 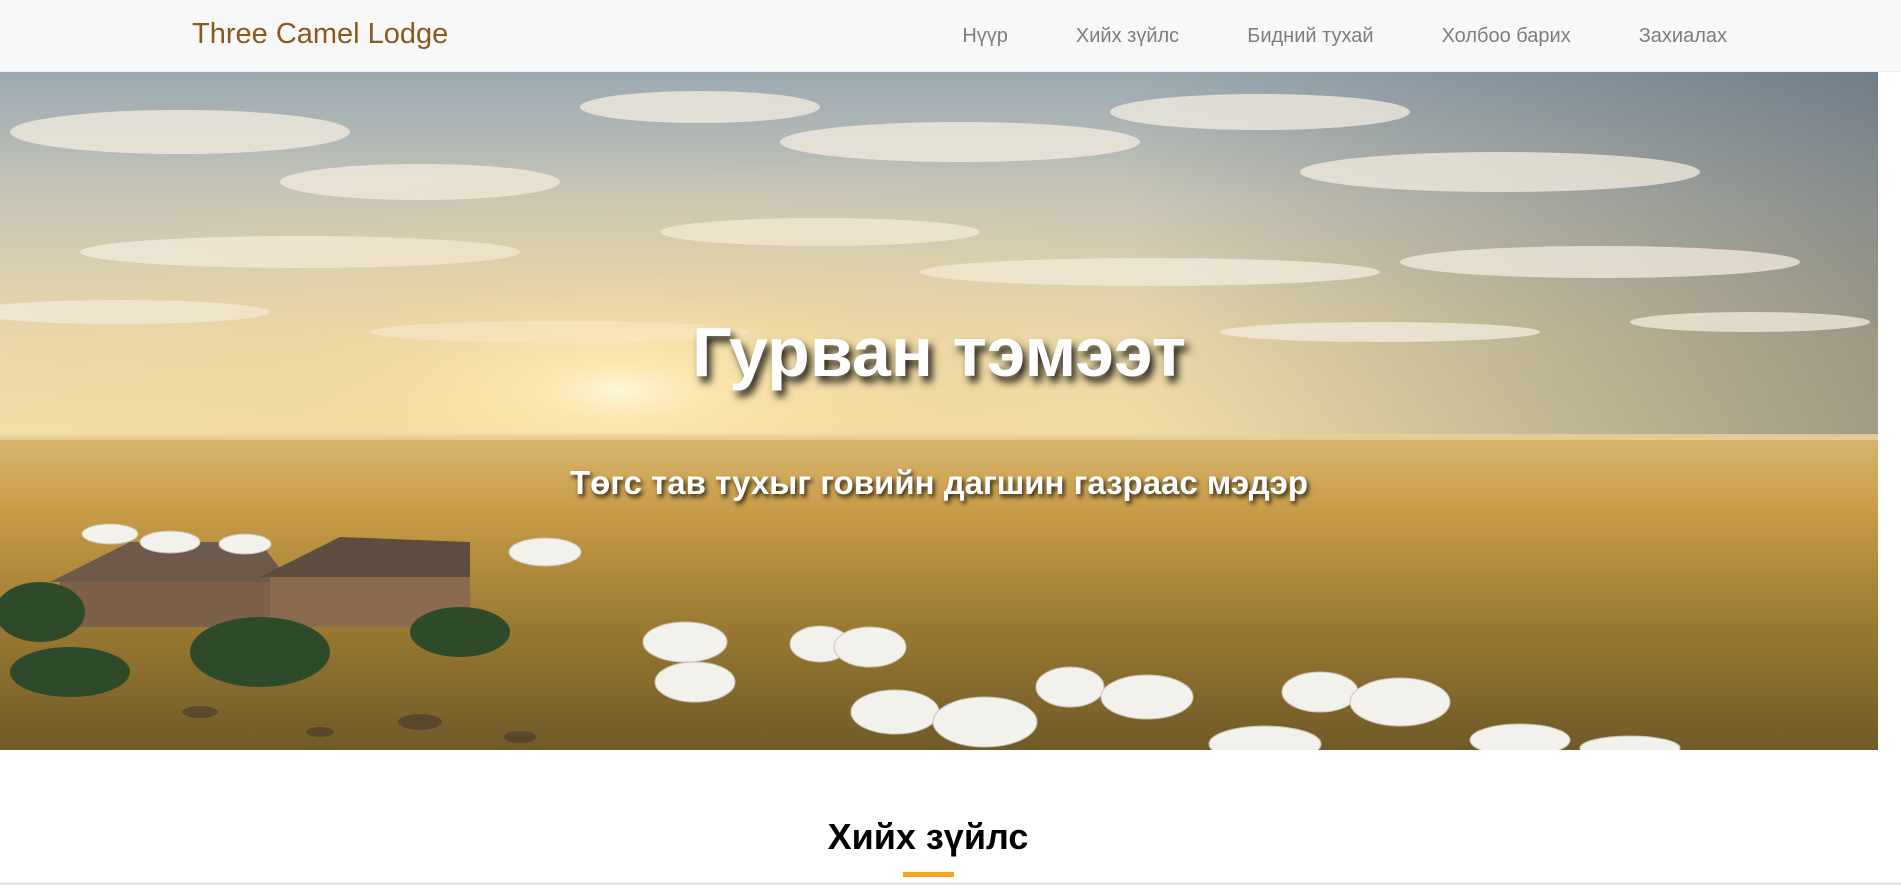 I want to click on nav-item-booking: Захиалах, so click(x=1666, y=36).